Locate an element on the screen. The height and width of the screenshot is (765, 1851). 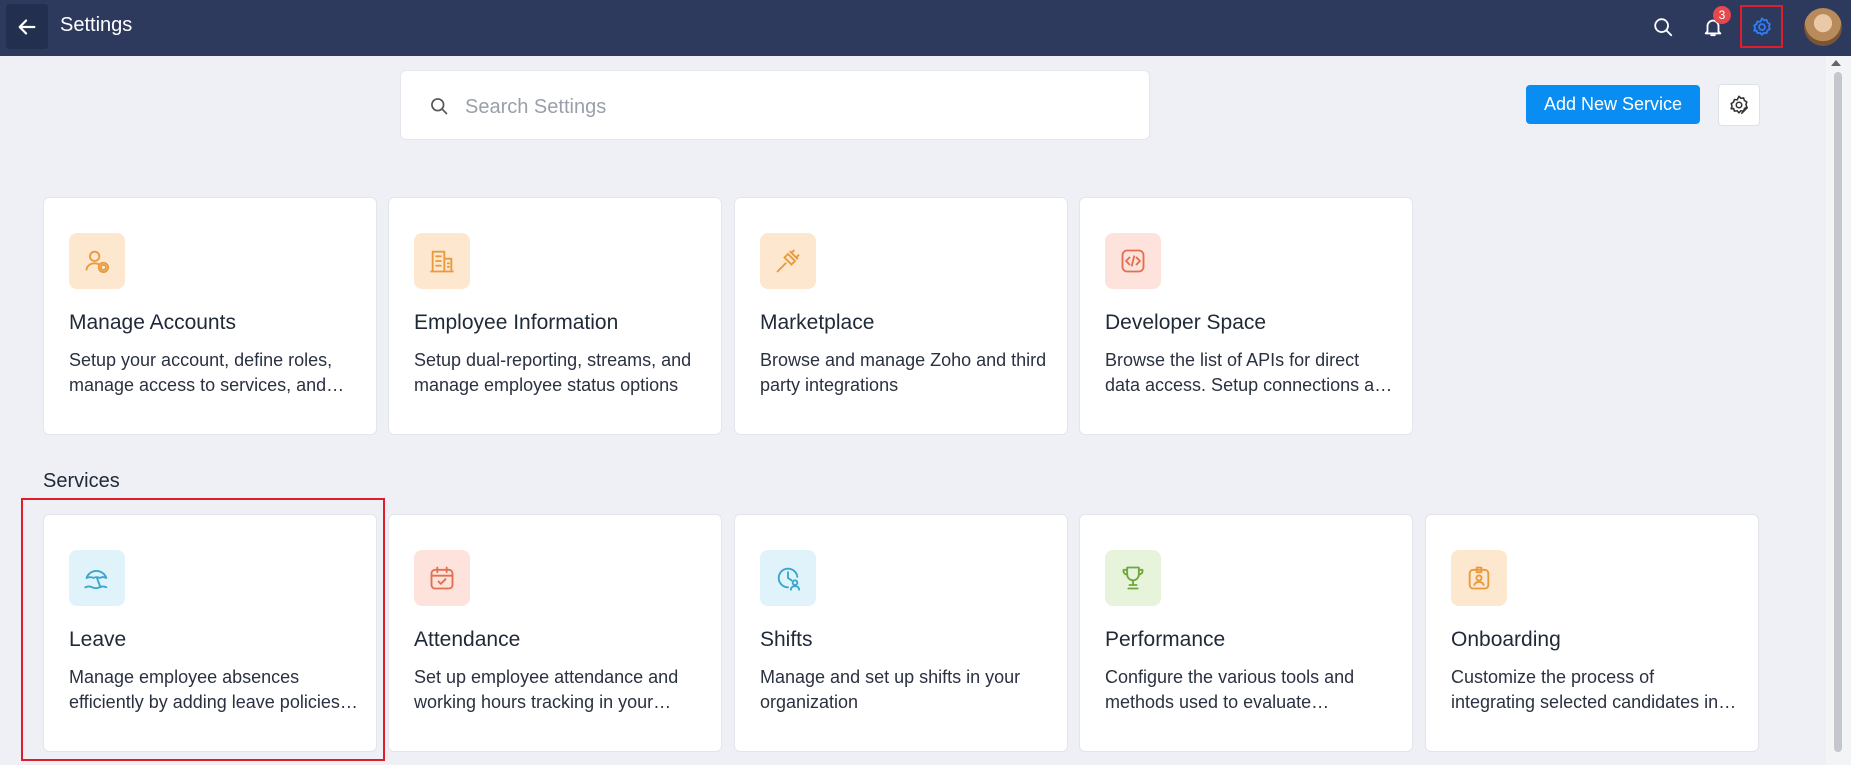
arrow-left-icon is located at coordinates (27, 26).